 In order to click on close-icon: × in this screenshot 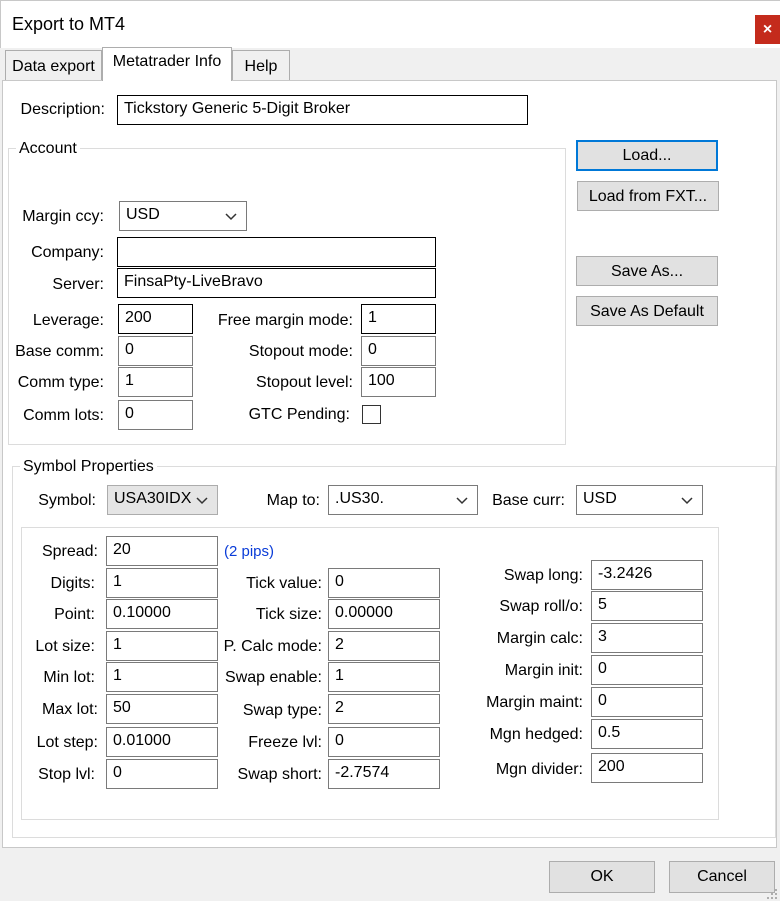, I will do `click(767, 29)`.